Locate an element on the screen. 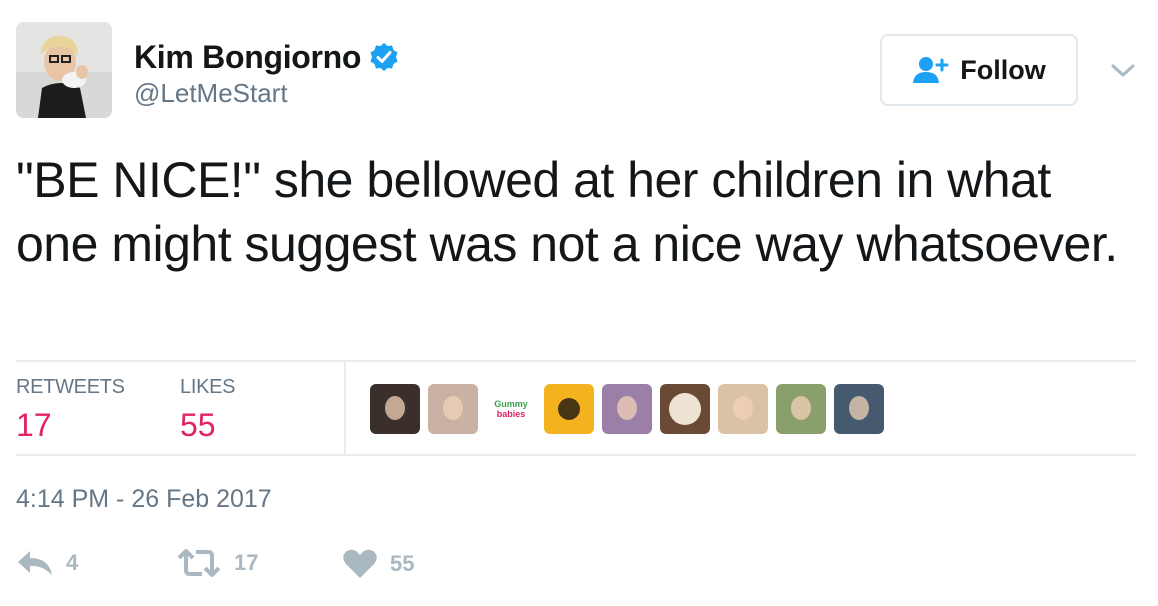 The height and width of the screenshot is (606, 1158). user-info: Kim Bongiorno @LetMeStart is located at coordinates (266, 73).